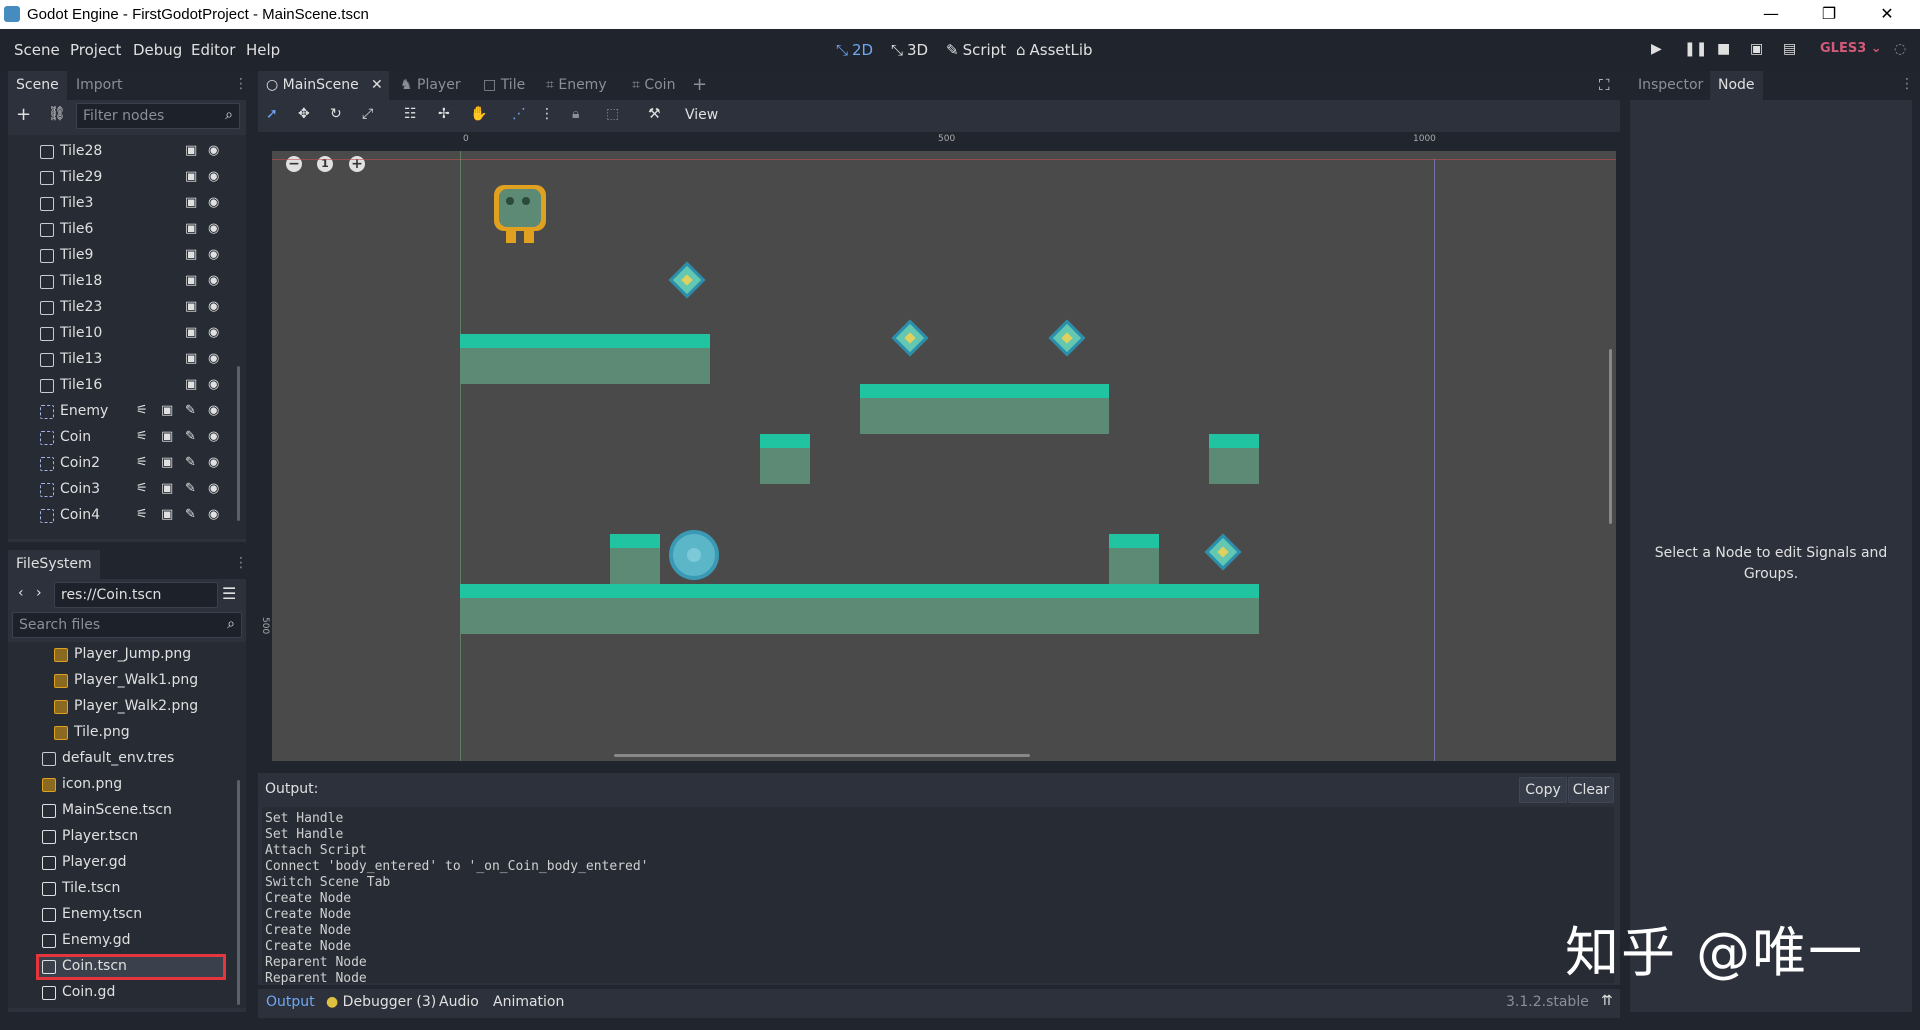 The image size is (1920, 1030). Describe the element at coordinates (37, 50) in the screenshot. I see `menu-scene: Scene` at that location.